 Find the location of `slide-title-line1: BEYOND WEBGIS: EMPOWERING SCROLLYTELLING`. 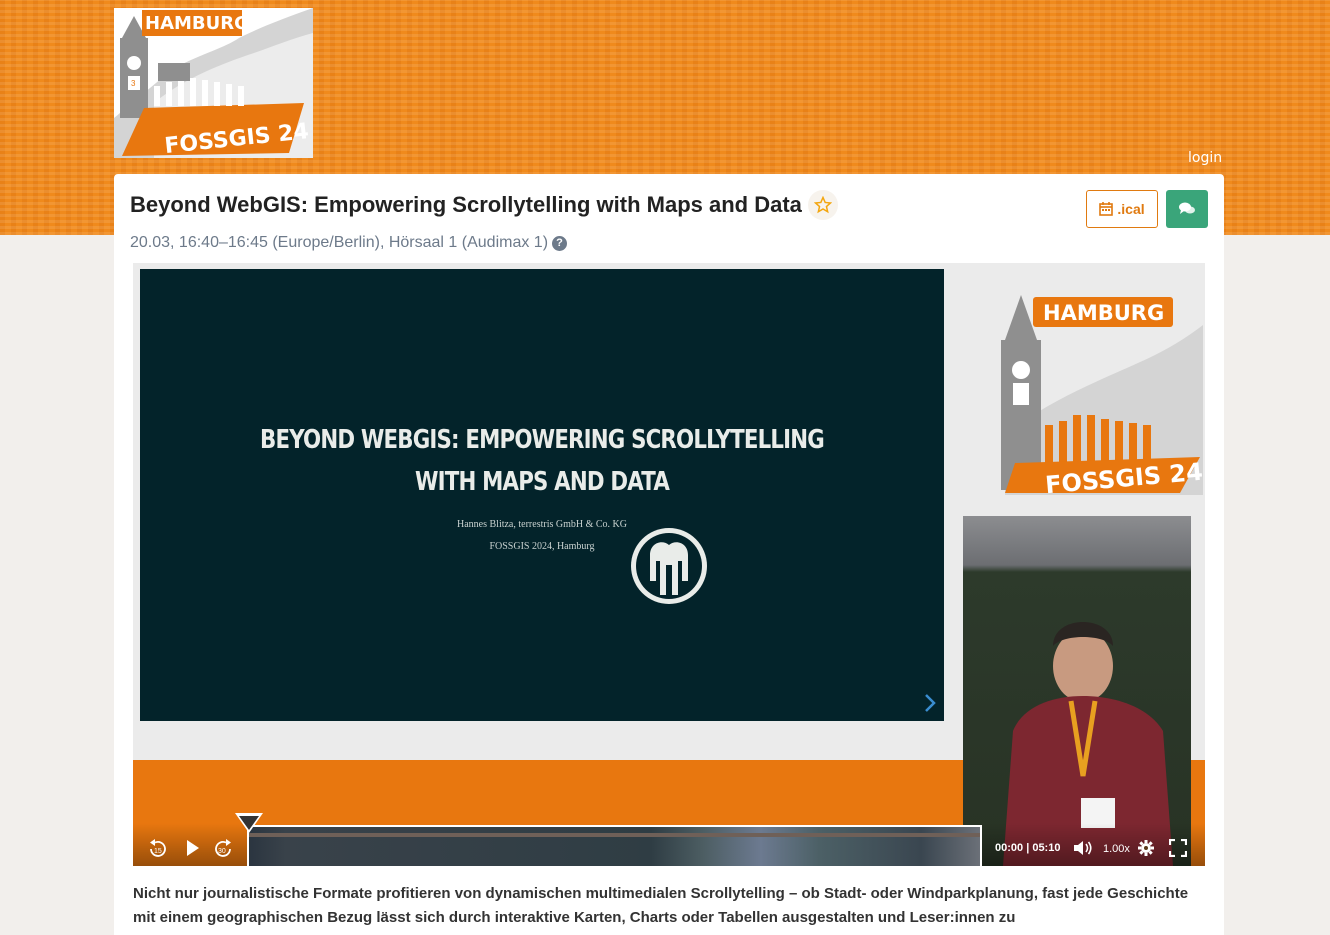

slide-title-line1: BEYOND WEBGIS: EMPOWERING SCROLLYTELLING is located at coordinates (542, 440).